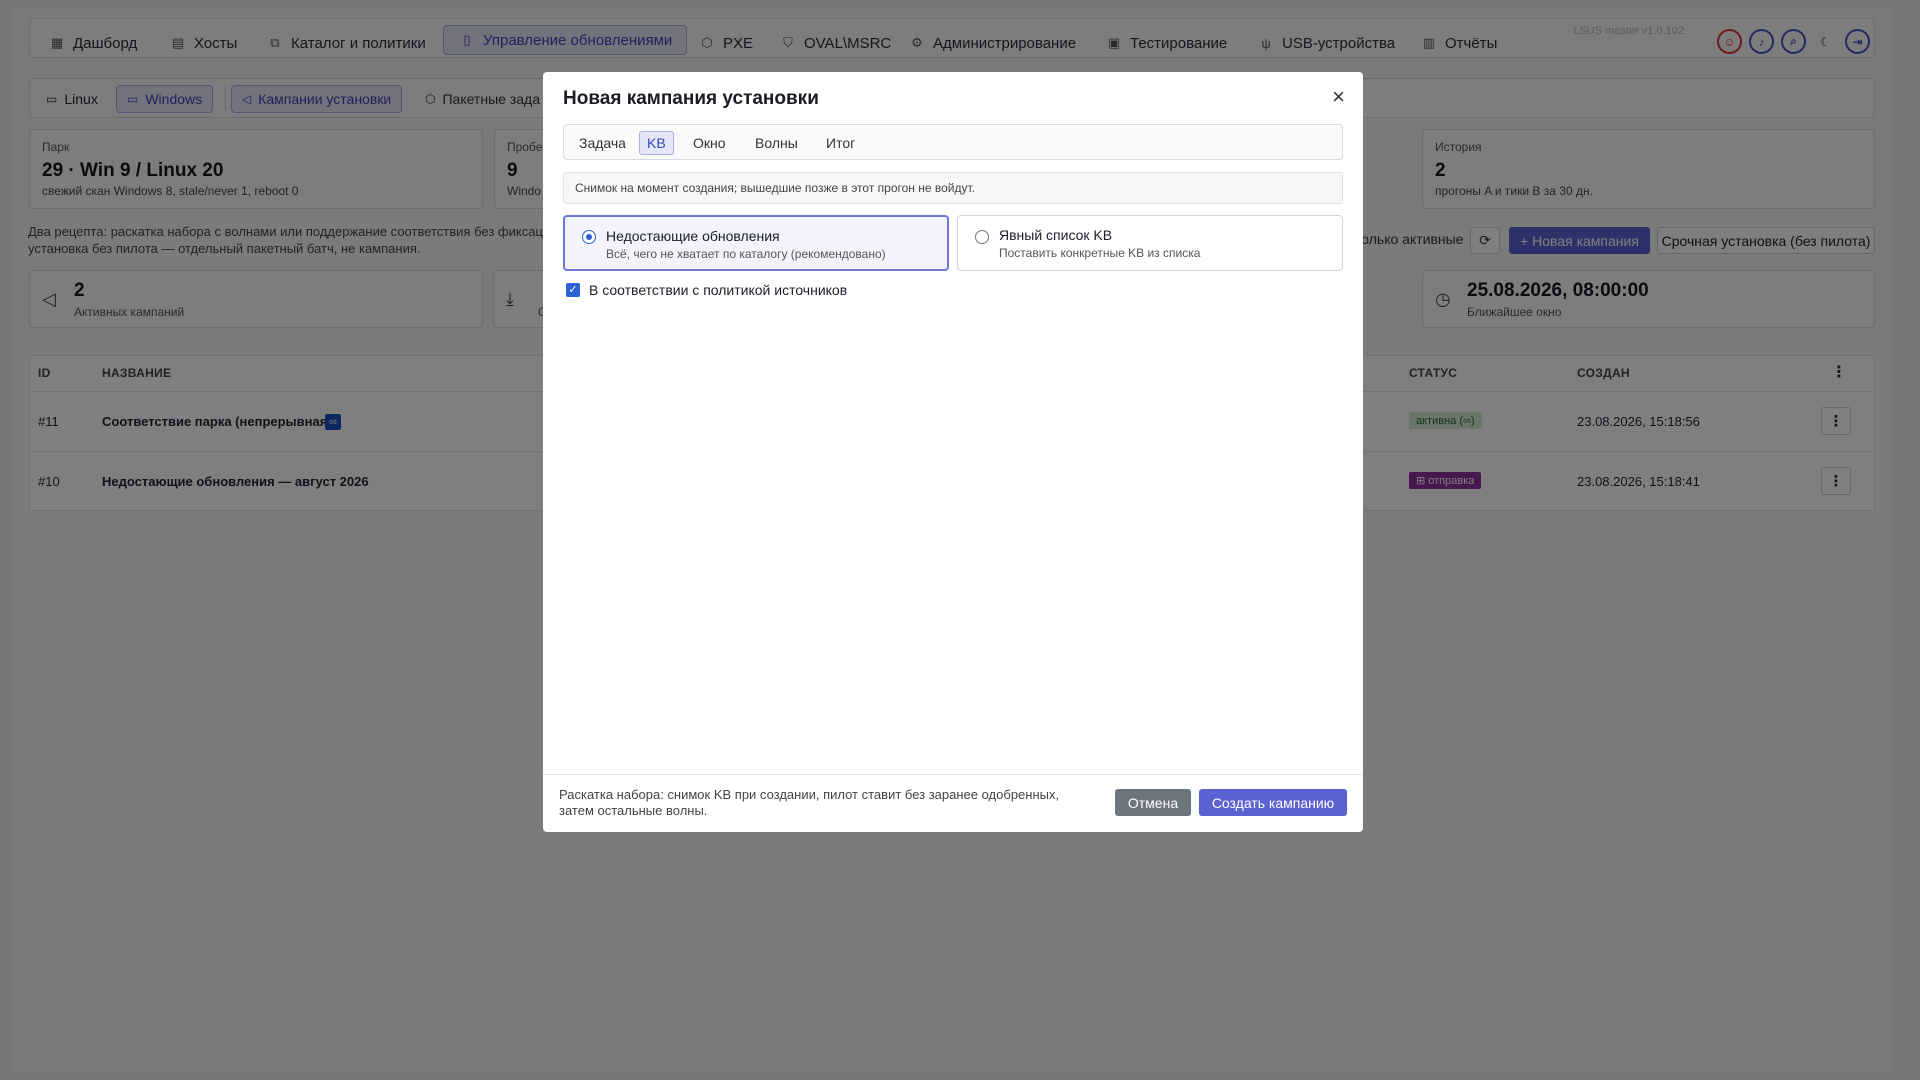 This screenshot has height=1080, width=1920. What do you see at coordinates (1153, 802) in the screenshot?
I see `cancel-button: Отмена` at bounding box center [1153, 802].